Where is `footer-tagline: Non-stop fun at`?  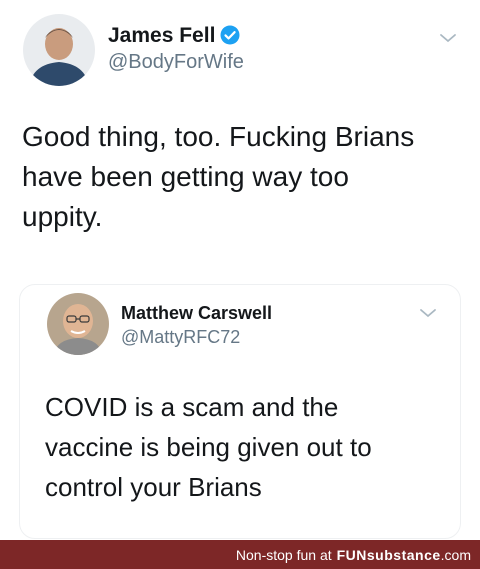
footer-tagline: Non-stop fun at is located at coordinates (283, 554).